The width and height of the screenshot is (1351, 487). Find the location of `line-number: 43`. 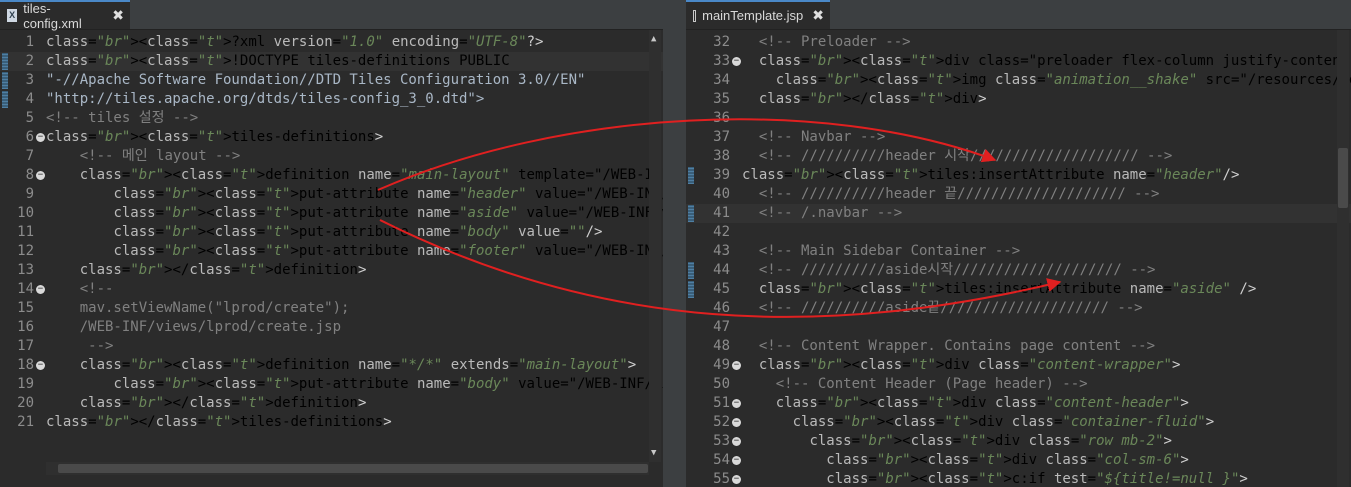

line-number: 43 is located at coordinates (721, 251).